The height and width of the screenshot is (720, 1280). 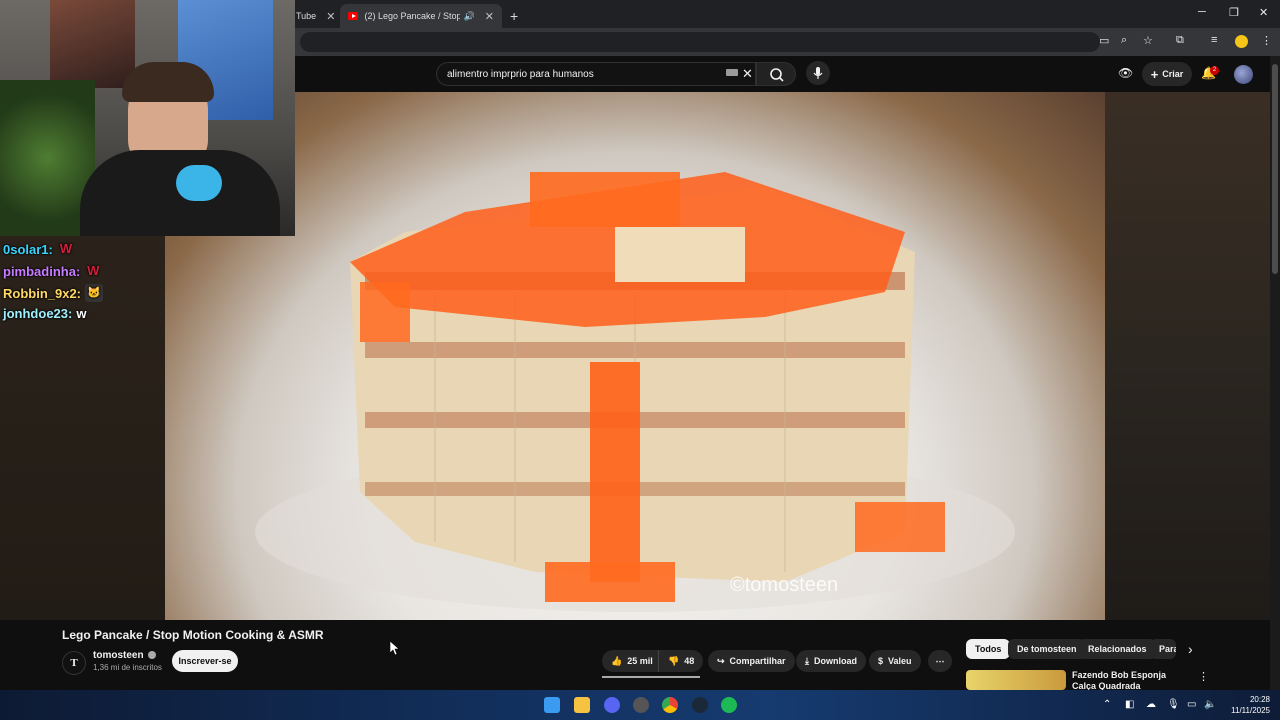 I want to click on youtube-favicon-icon, so click(x=353, y=16).